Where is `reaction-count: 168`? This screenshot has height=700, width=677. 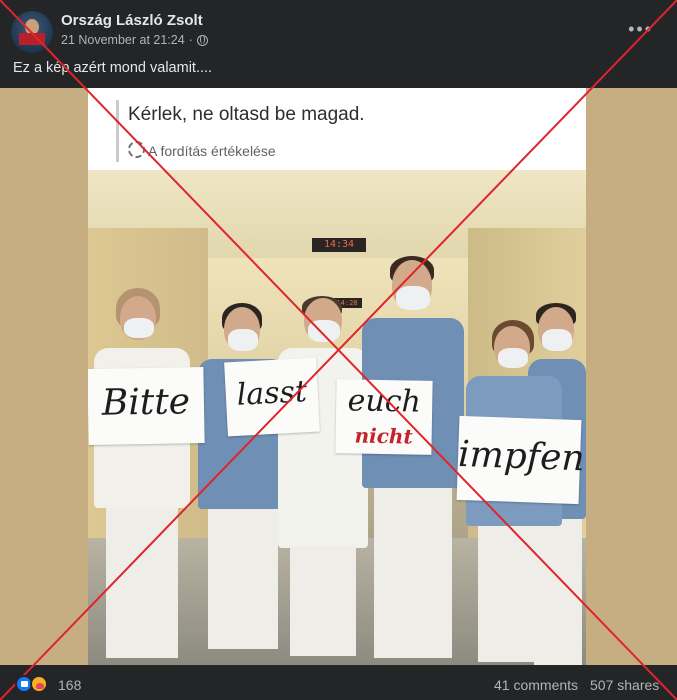 reaction-count: 168 is located at coordinates (69, 685).